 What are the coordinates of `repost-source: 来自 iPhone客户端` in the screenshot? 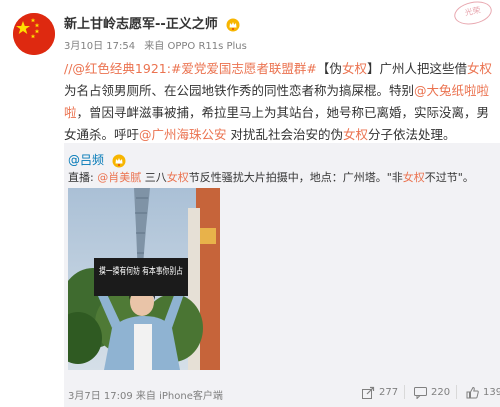 It's located at (179, 396).